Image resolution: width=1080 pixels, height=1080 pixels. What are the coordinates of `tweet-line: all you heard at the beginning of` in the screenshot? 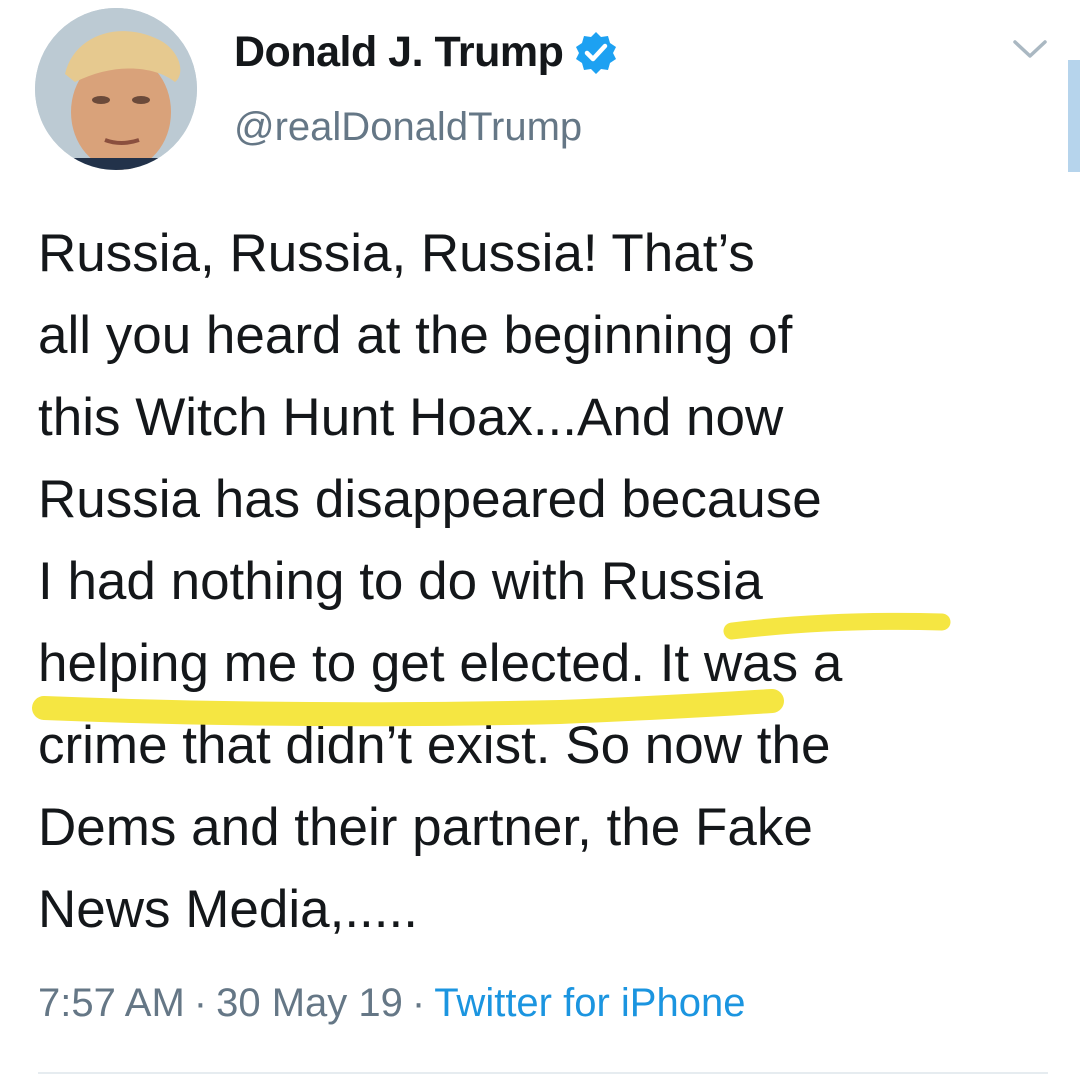 It's located at (415, 335).